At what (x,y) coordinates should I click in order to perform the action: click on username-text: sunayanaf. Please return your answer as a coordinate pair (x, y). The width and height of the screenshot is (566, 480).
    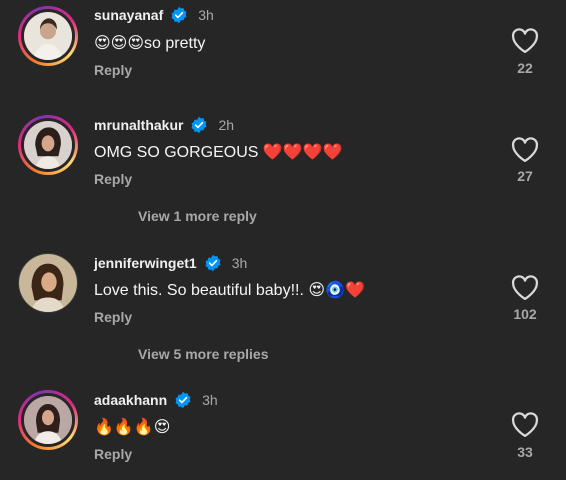
    Looking at the image, I should click on (128, 15).